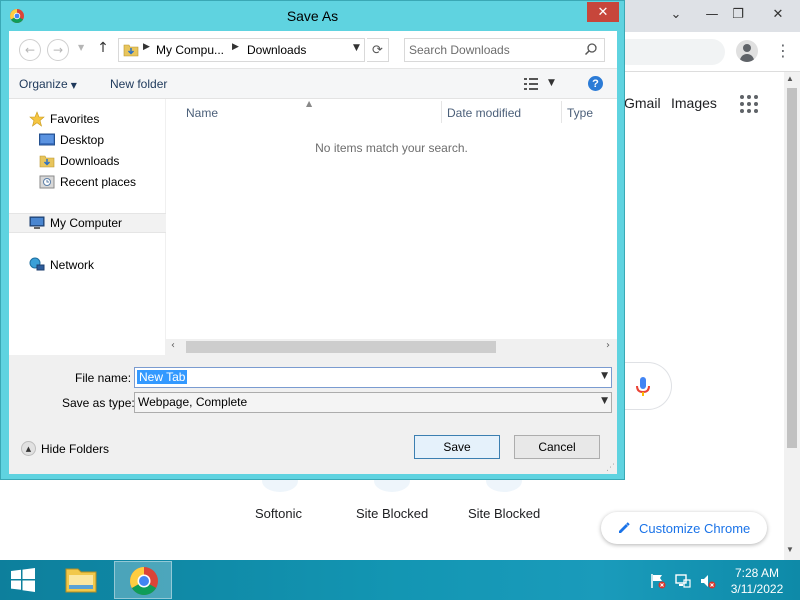 The width and height of the screenshot is (800, 600). I want to click on scroll-left-icon: ‹, so click(173, 345).